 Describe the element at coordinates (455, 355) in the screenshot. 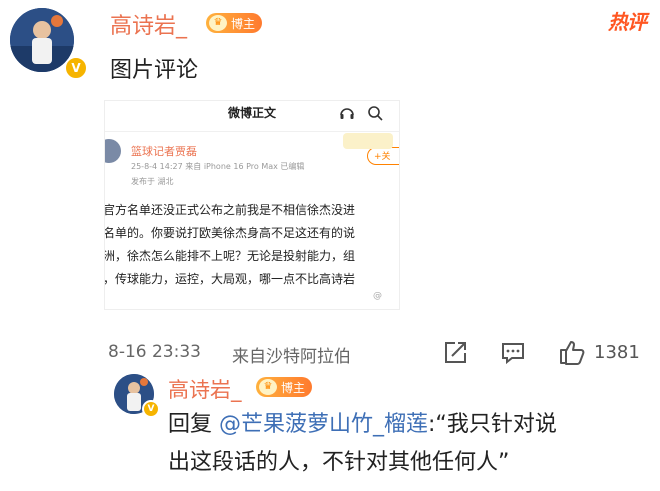

I see `share-icon` at that location.